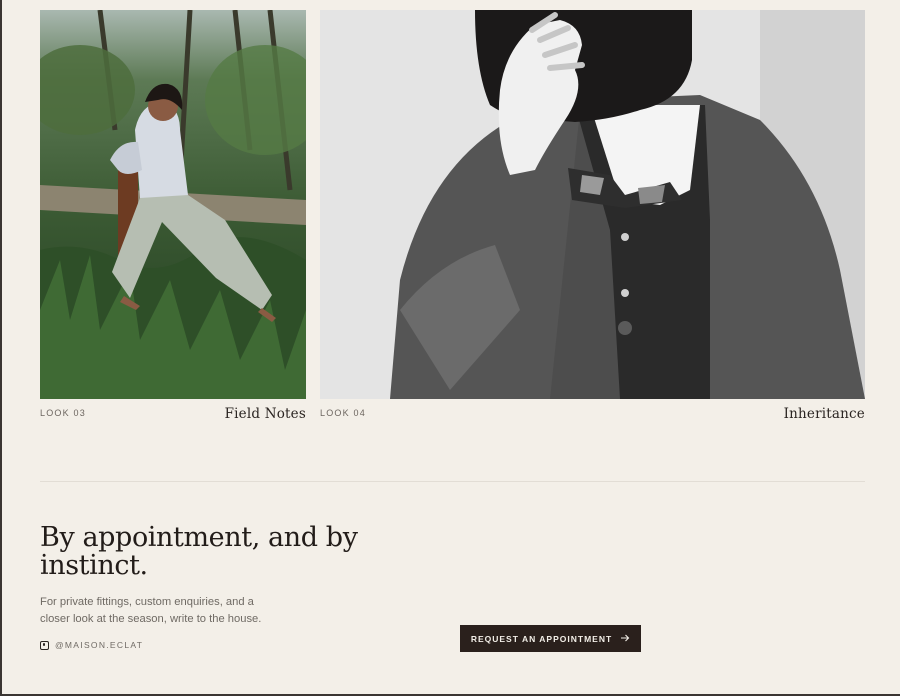  Describe the element at coordinates (199, 551) in the screenshot. I see `appointment-heading: By appointment, and by instinct.` at that location.